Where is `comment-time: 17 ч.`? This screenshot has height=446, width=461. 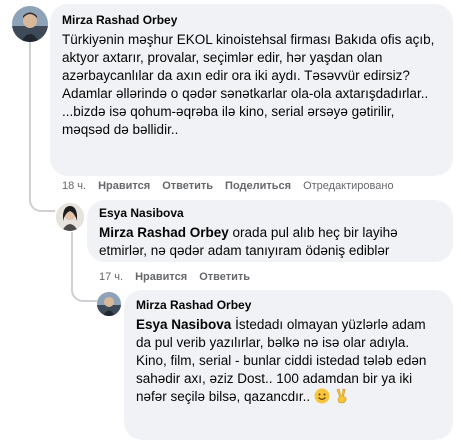 comment-time: 17 ч. is located at coordinates (111, 277).